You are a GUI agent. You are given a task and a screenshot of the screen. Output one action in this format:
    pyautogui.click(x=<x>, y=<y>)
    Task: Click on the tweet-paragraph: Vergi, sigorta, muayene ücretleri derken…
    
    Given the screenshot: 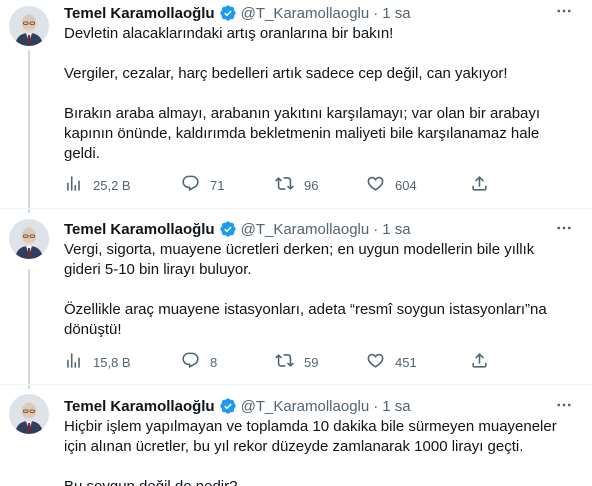 What is the action you would take?
    pyautogui.click(x=299, y=259)
    